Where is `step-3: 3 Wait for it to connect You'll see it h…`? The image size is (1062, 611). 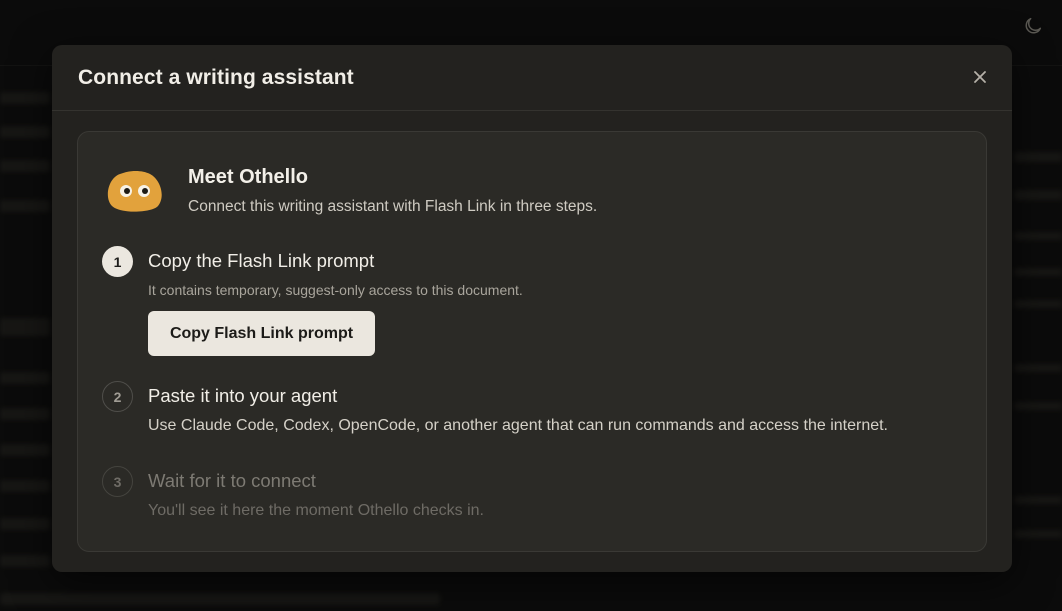 step-3: 3 Wait for it to connect You'll see it h… is located at coordinates (532, 496).